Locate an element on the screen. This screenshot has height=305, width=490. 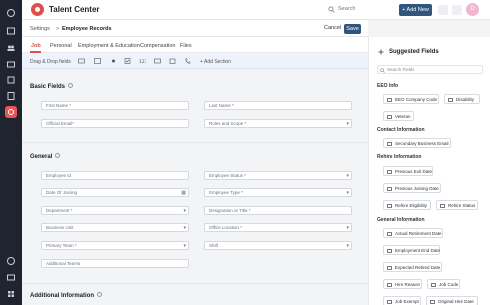
chip-previous-exit-date: Previous Exit Date is located at coordinates (408, 171).